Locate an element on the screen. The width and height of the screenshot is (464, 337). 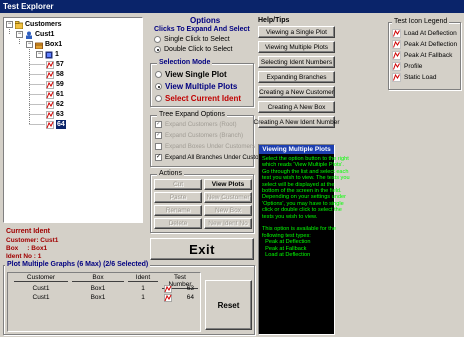
legend-item-label: Load At Deflection is located at coordinates (430, 33).